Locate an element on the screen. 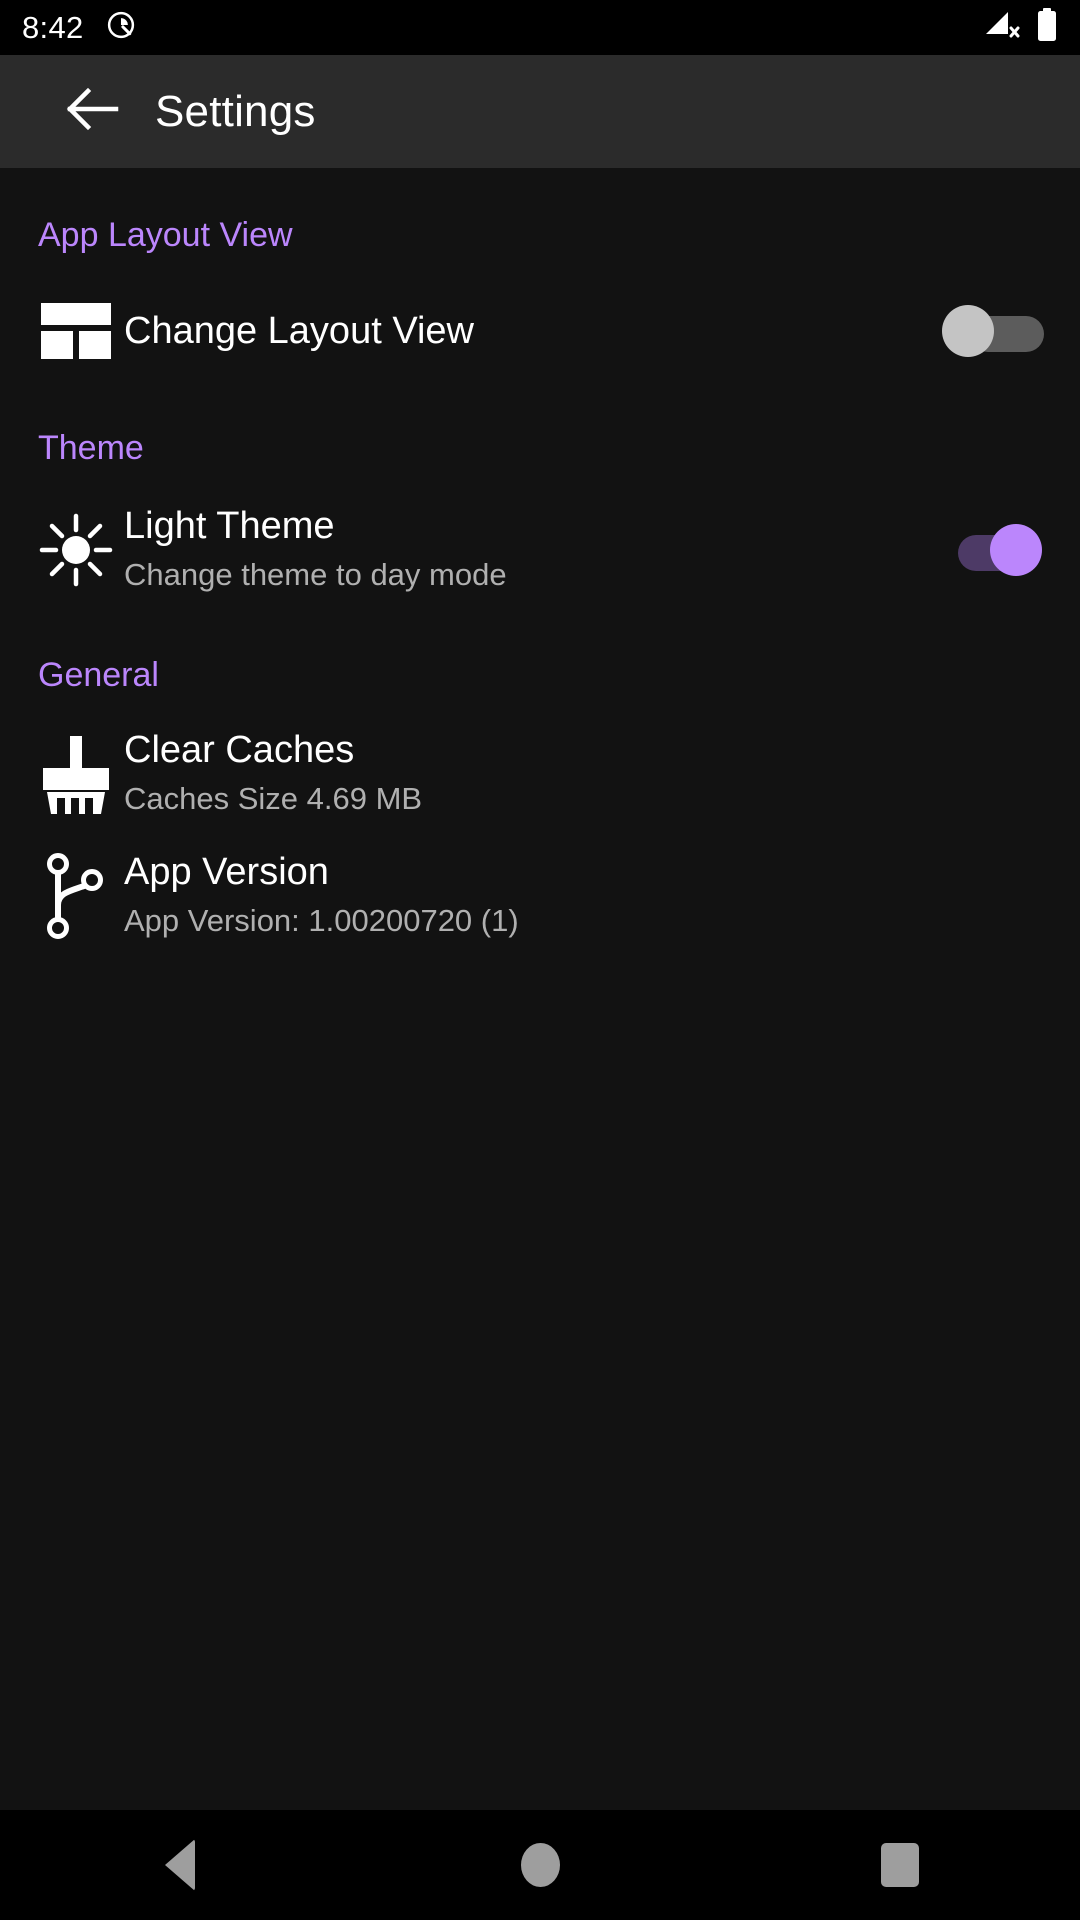  setting-row-texts: Light Theme Change theme to day mode is located at coordinates (536, 549).